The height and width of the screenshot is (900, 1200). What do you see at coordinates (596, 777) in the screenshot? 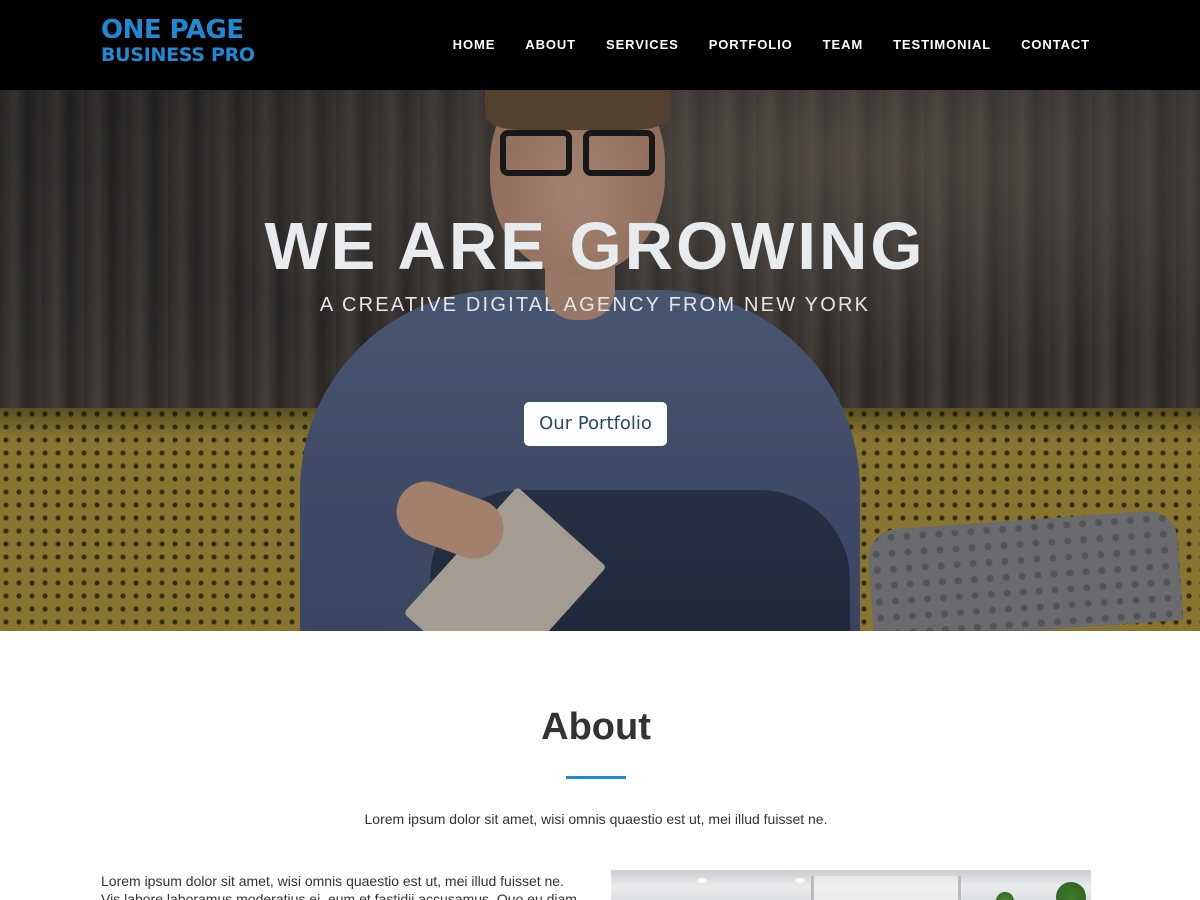
I see `about-divider` at bounding box center [596, 777].